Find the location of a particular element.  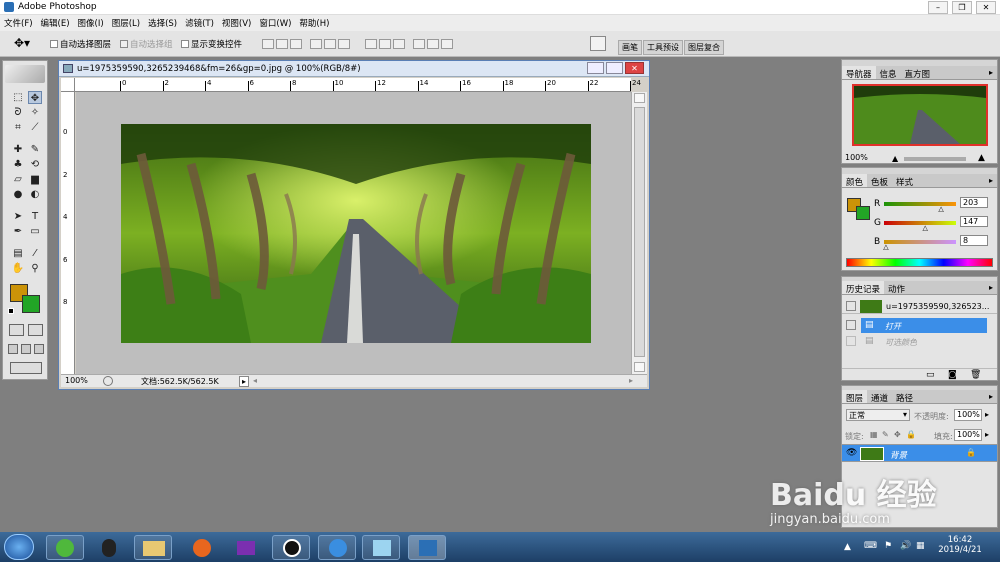

move-tool-preset-icon: ✥▾ is located at coordinates (22, 43).